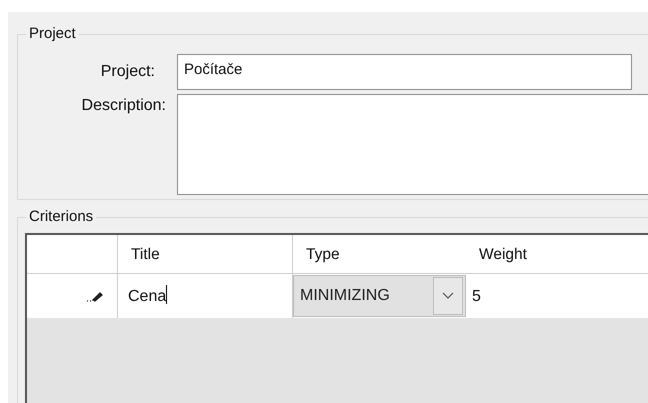 This screenshot has width=648, height=403. What do you see at coordinates (379, 296) in the screenshot?
I see `type-dropdown: MINIMIZING` at bounding box center [379, 296].